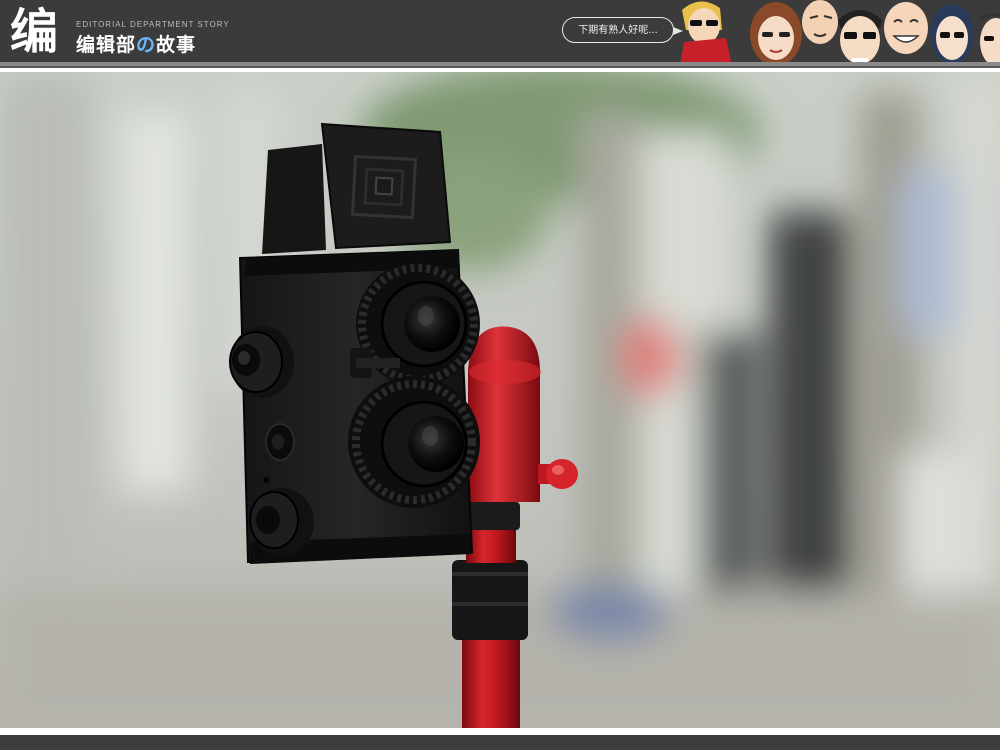  I want to click on logo-title-part1: 编辑部, so click(106, 45).